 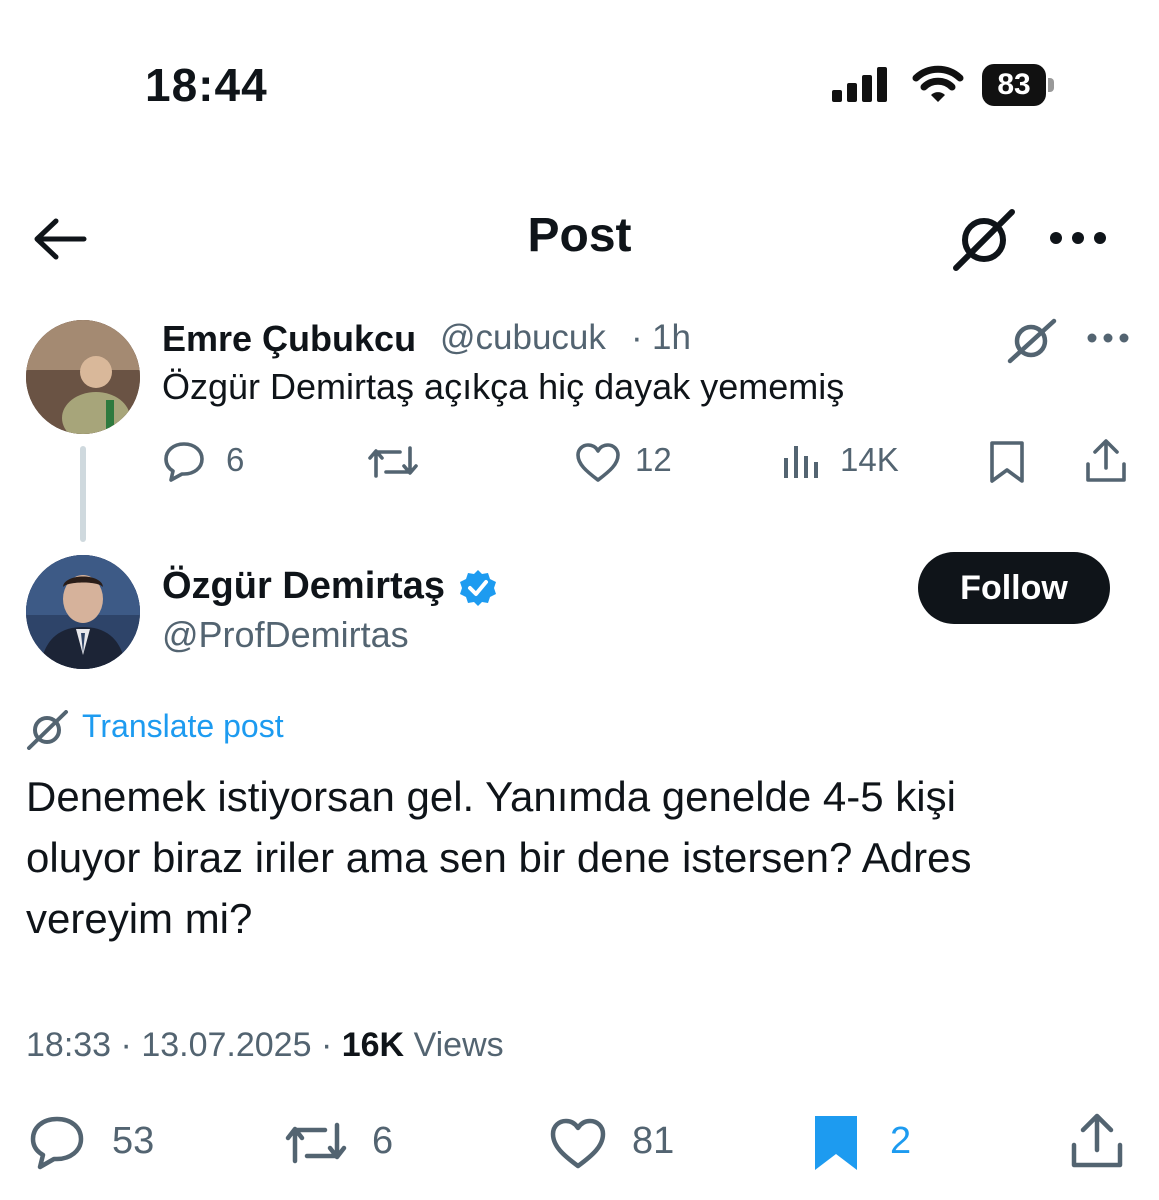 I want to click on post-date: 13.07.2025, so click(x=226, y=1045).